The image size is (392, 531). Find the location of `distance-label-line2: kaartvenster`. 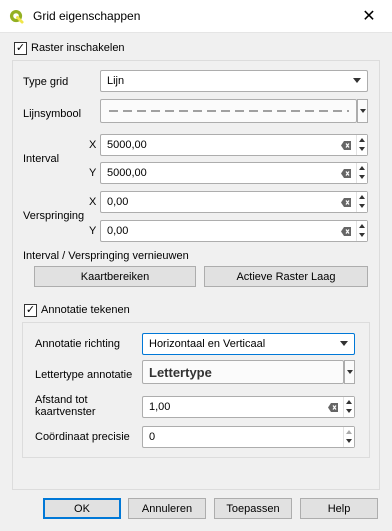

distance-label-line2: kaartvenster is located at coordinates (65, 412).